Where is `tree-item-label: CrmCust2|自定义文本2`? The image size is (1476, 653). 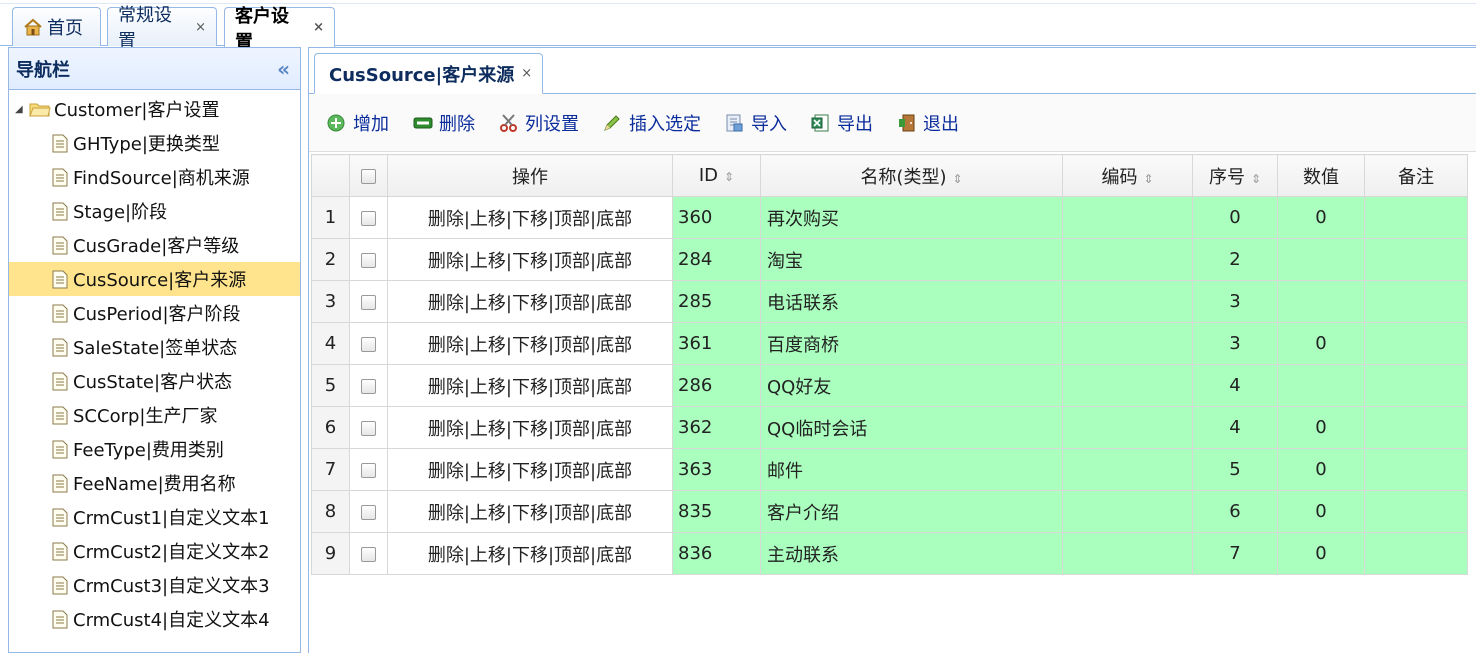
tree-item-label: CrmCust2|自定义文本2 is located at coordinates (171, 552).